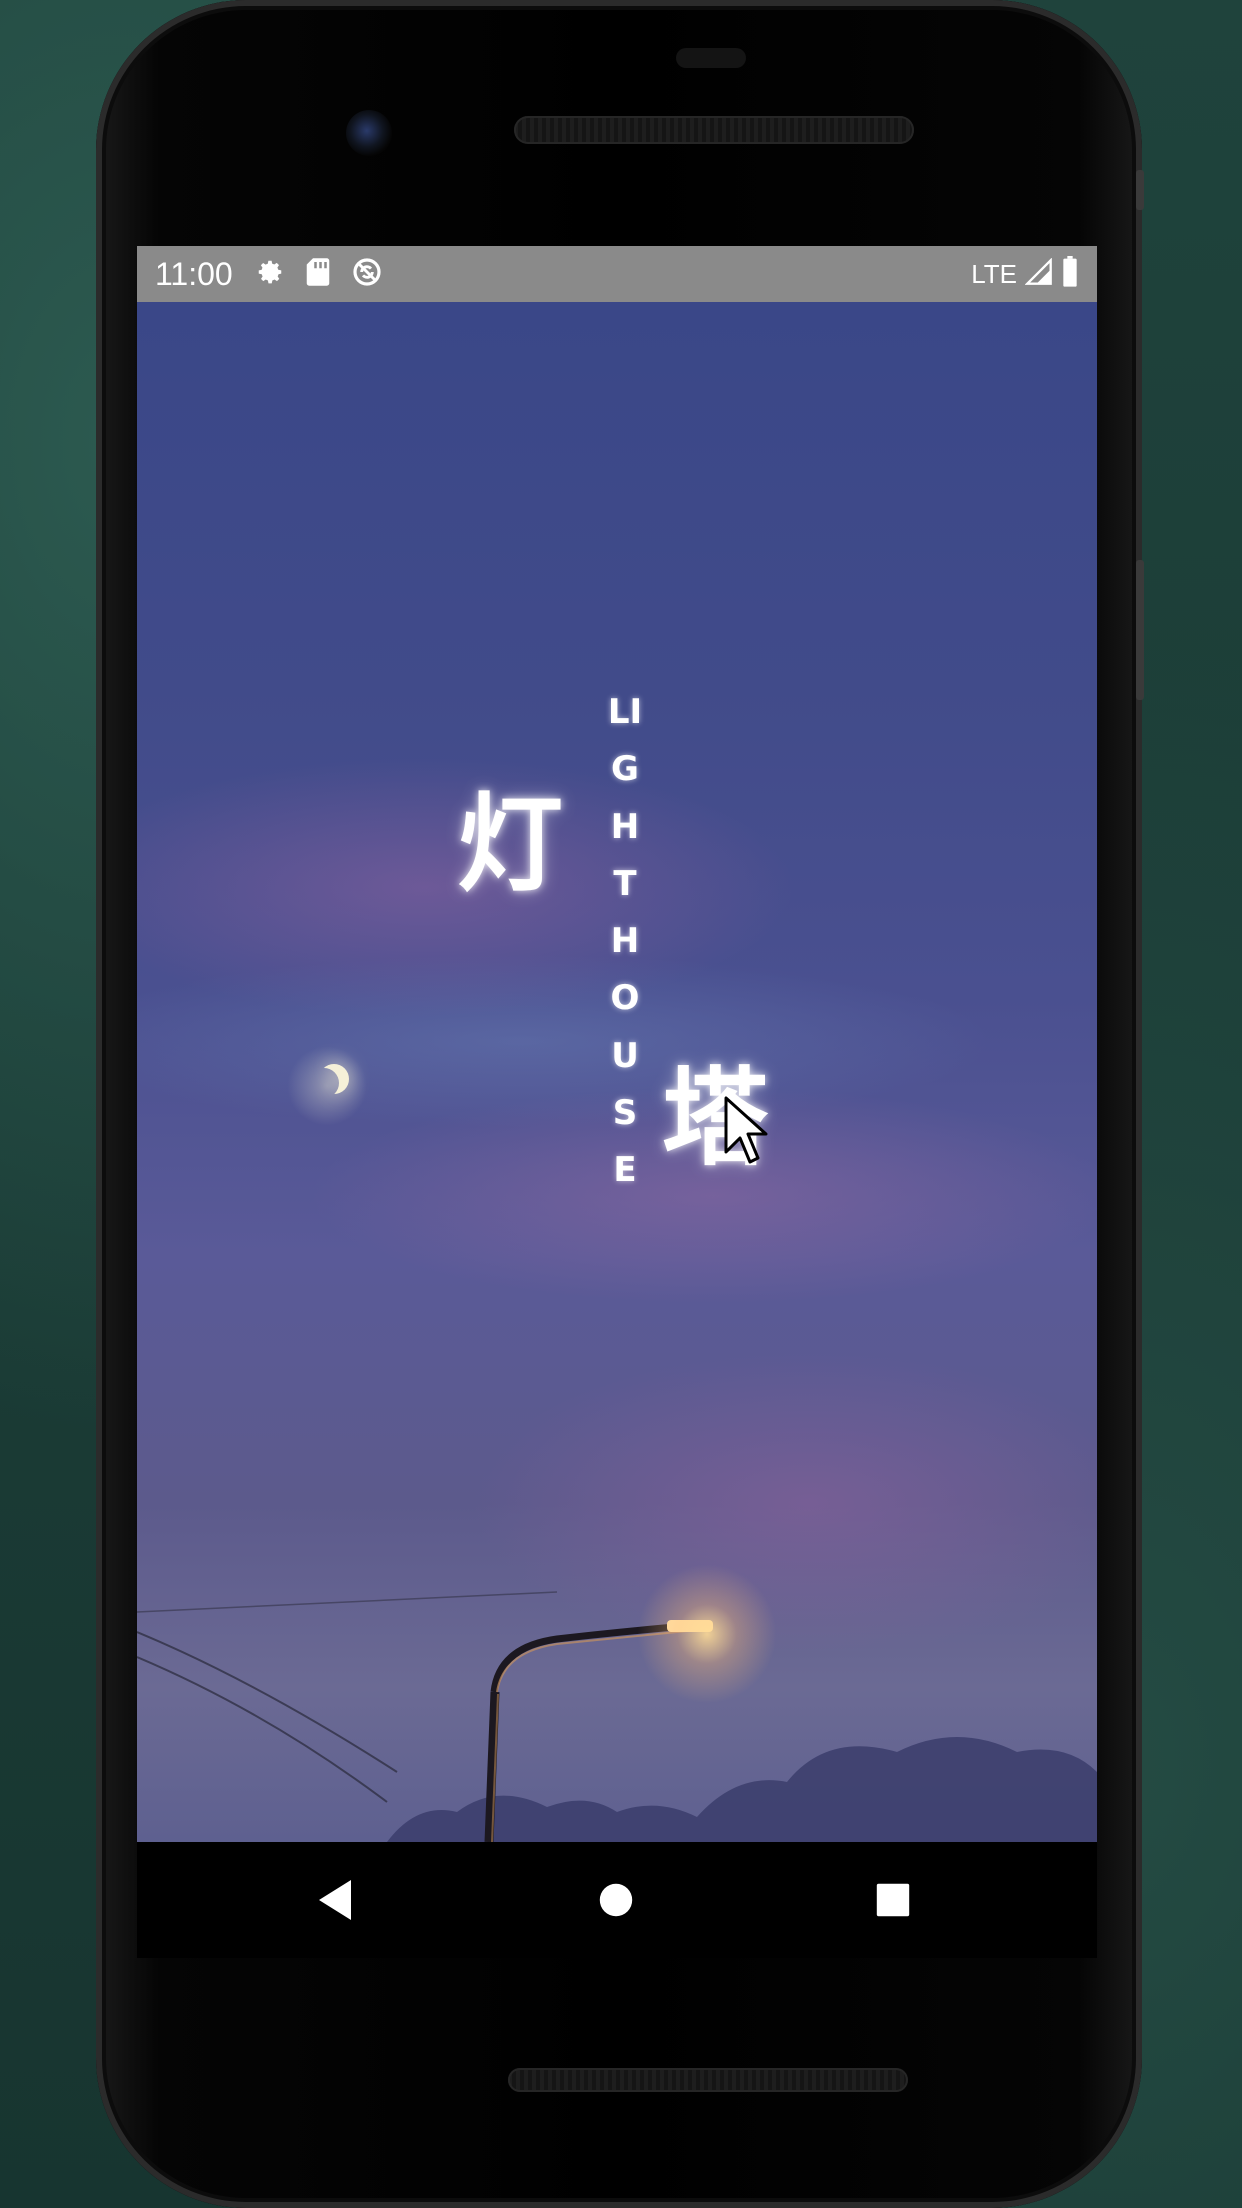 This screenshot has height=2208, width=1242. I want to click on title-english-vertical: LIGHTHOUSE, so click(625, 941).